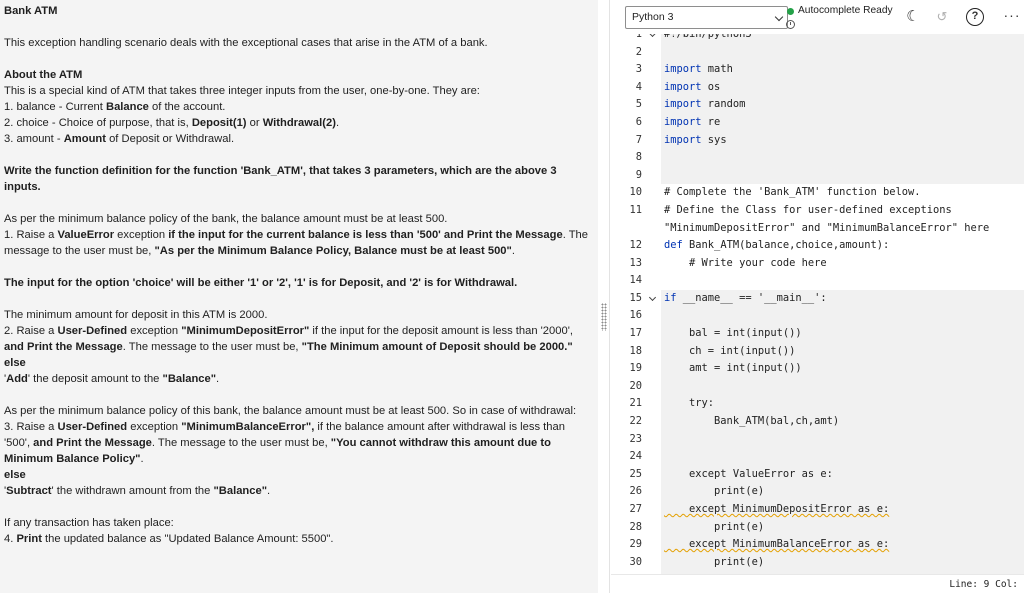 This screenshot has width=1024, height=593. Describe the element at coordinates (817, 404) in the screenshot. I see `code-line: 21 try:` at that location.